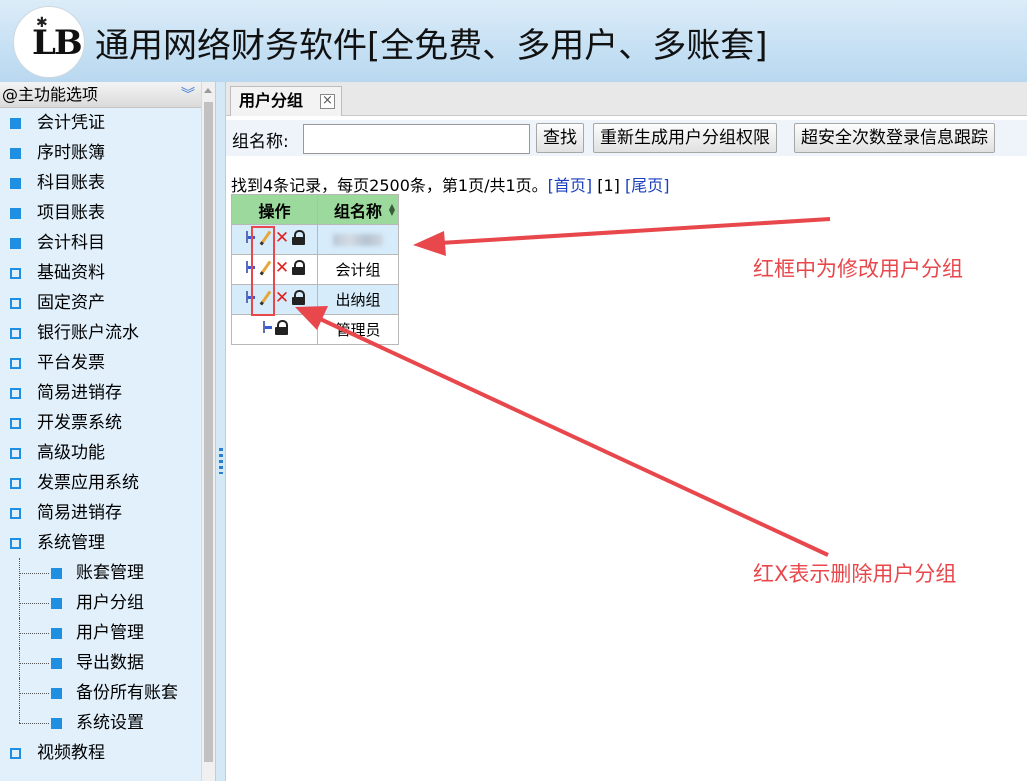 This screenshot has width=1027, height=781. What do you see at coordinates (79, 393) in the screenshot?
I see `sidebar-item-label: 简易进销存` at bounding box center [79, 393].